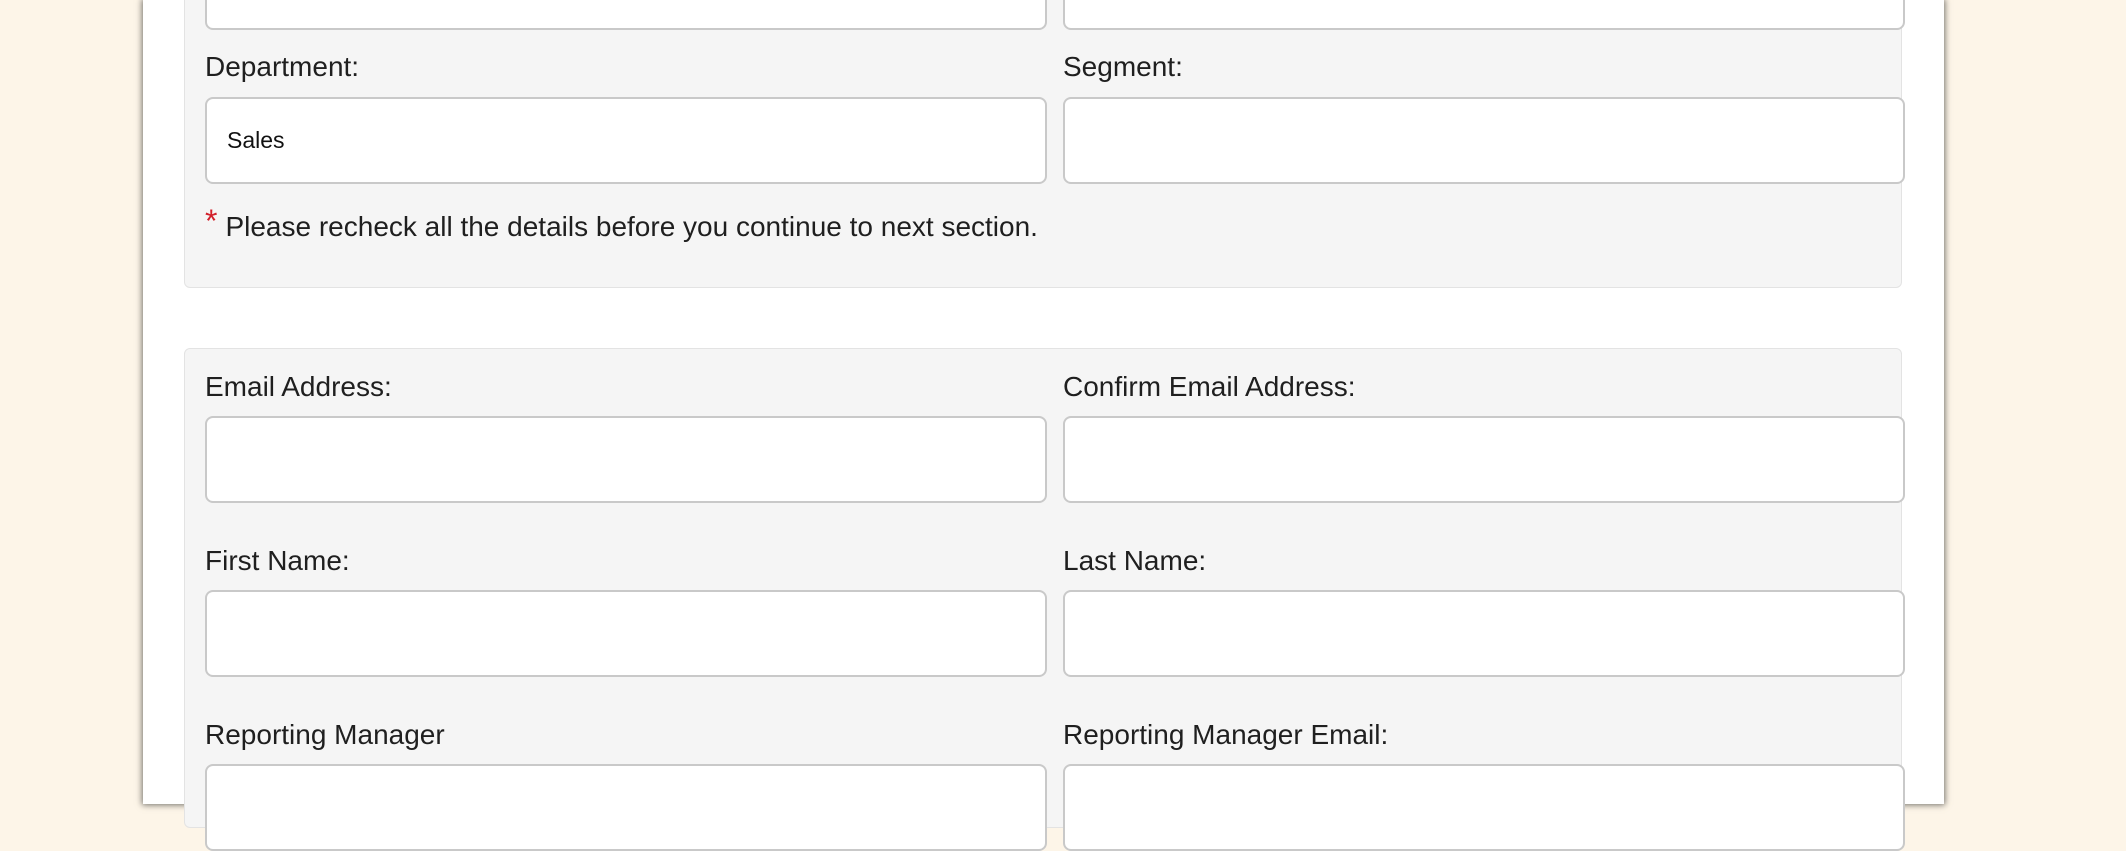 Image resolution: width=2126 pixels, height=851 pixels. I want to click on confirm-email-label: Confirm Email Address:, so click(1209, 386).